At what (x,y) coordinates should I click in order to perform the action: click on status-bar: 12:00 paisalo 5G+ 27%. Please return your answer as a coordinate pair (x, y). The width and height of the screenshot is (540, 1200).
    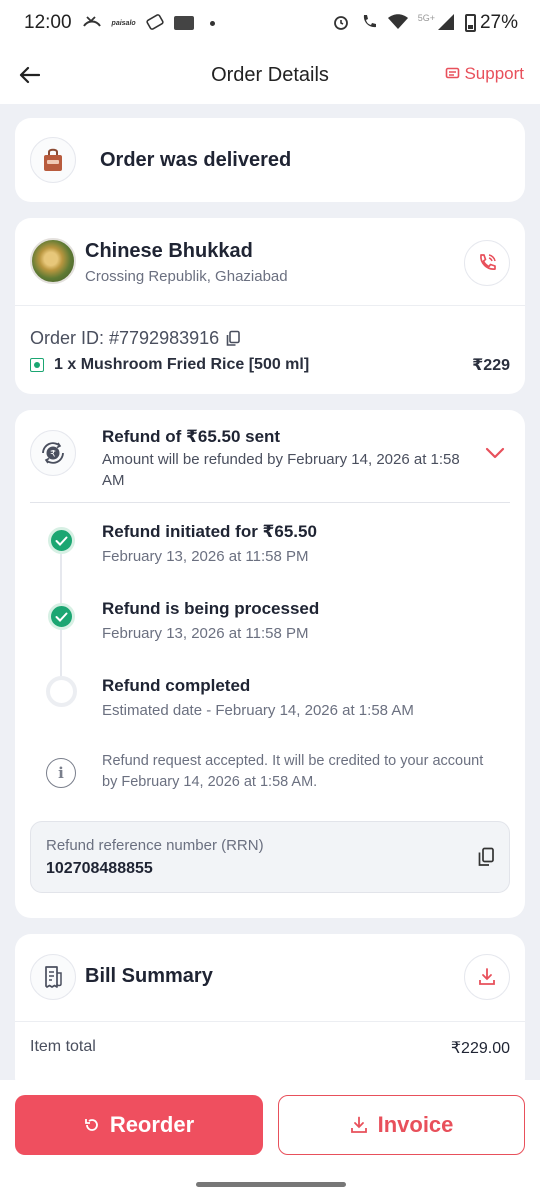
    Looking at the image, I should click on (270, 23).